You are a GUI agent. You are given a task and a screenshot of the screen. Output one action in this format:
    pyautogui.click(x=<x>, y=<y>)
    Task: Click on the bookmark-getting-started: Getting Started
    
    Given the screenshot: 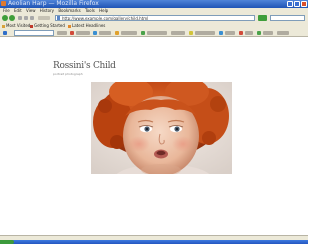 What is the action you would take?
    pyautogui.click(x=47, y=25)
    